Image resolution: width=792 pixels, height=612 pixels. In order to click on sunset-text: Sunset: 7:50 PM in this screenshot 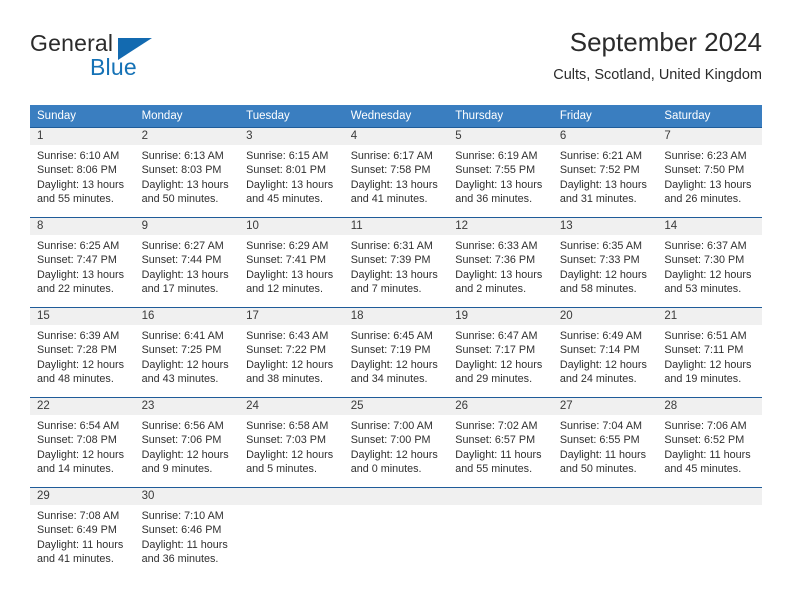, I will do `click(704, 170)`.